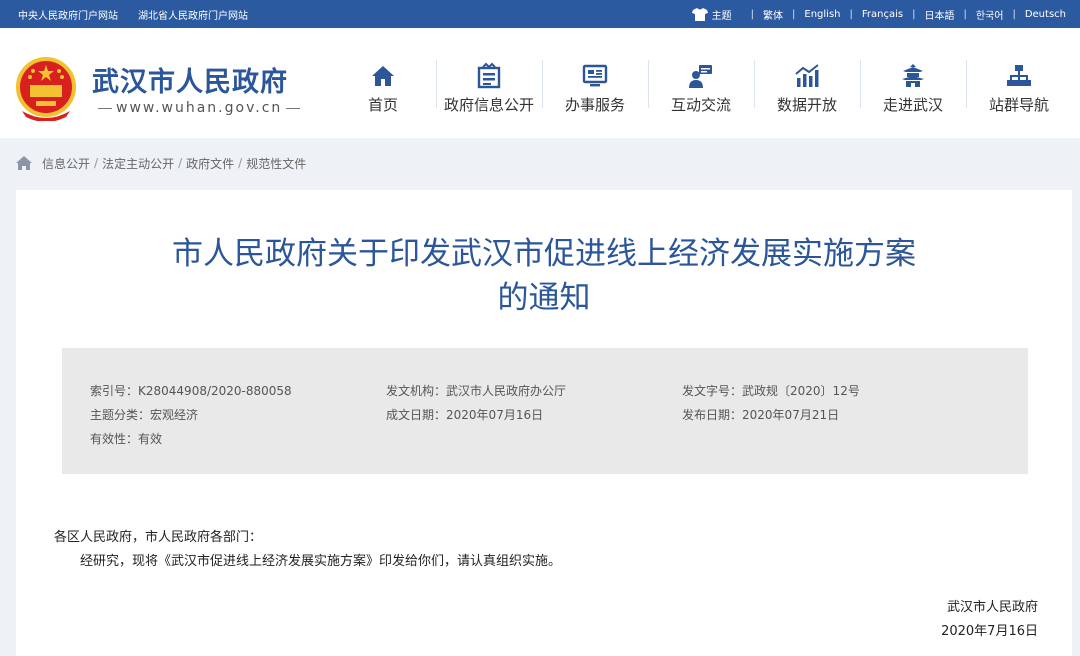 The height and width of the screenshot is (656, 1080). Describe the element at coordinates (1019, 75) in the screenshot. I see `sitemap-icon` at that location.